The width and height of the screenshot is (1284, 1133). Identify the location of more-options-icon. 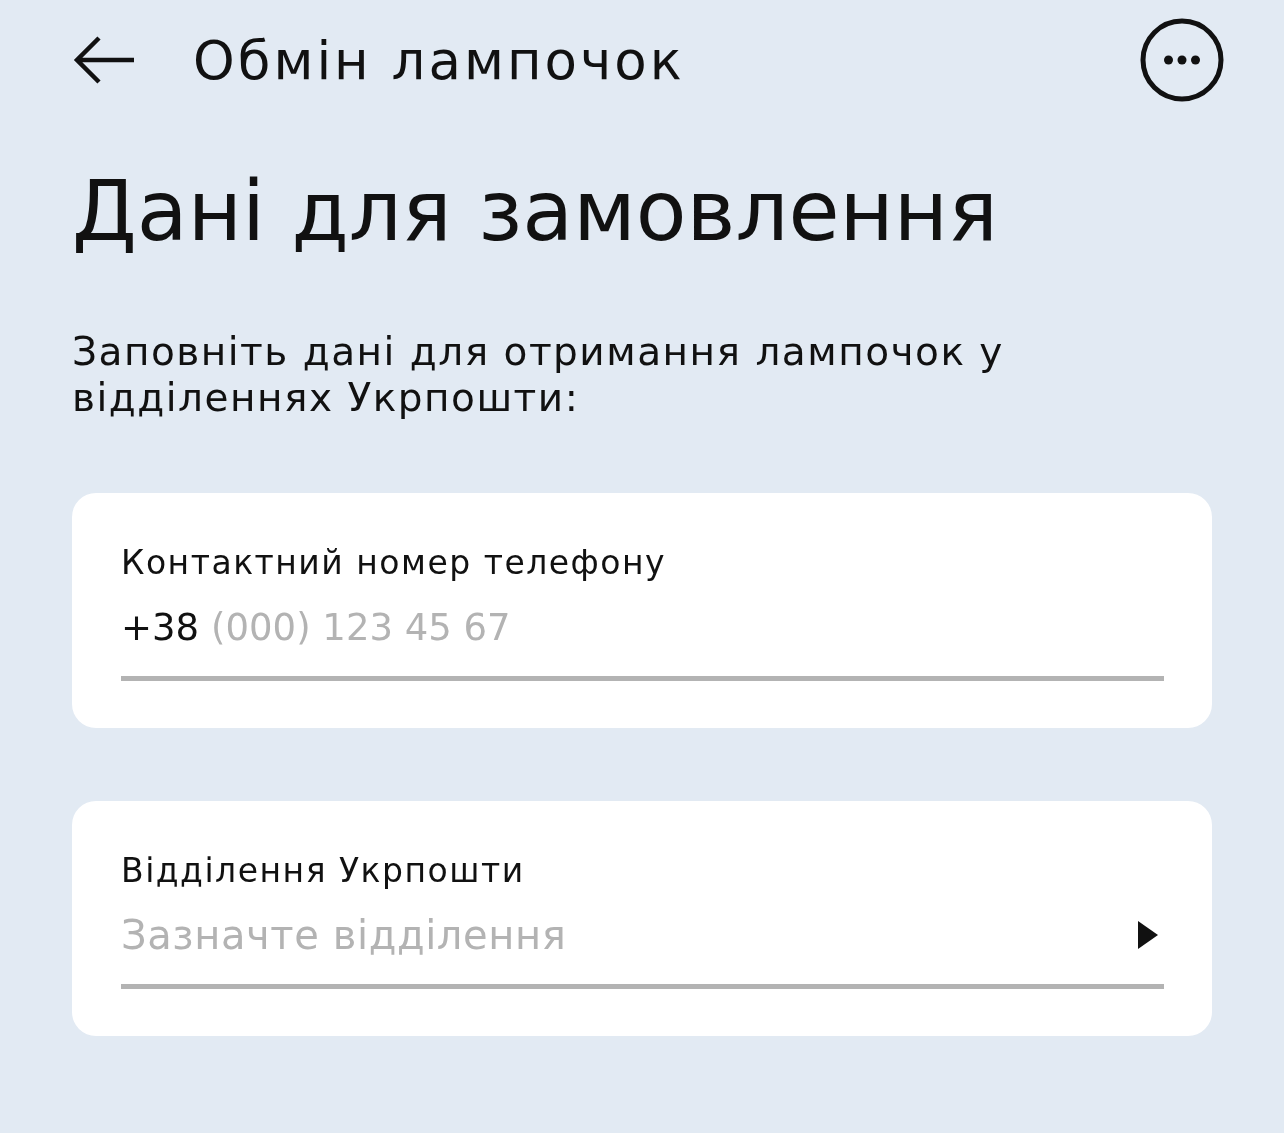
(1182, 60).